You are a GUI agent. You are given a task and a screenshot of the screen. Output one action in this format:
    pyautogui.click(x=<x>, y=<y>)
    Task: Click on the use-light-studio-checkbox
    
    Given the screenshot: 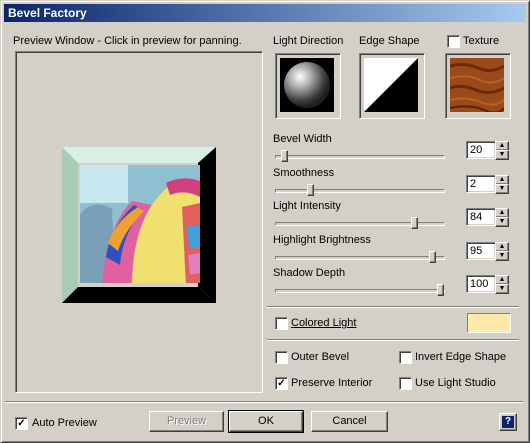 What is the action you would take?
    pyautogui.click(x=405, y=383)
    